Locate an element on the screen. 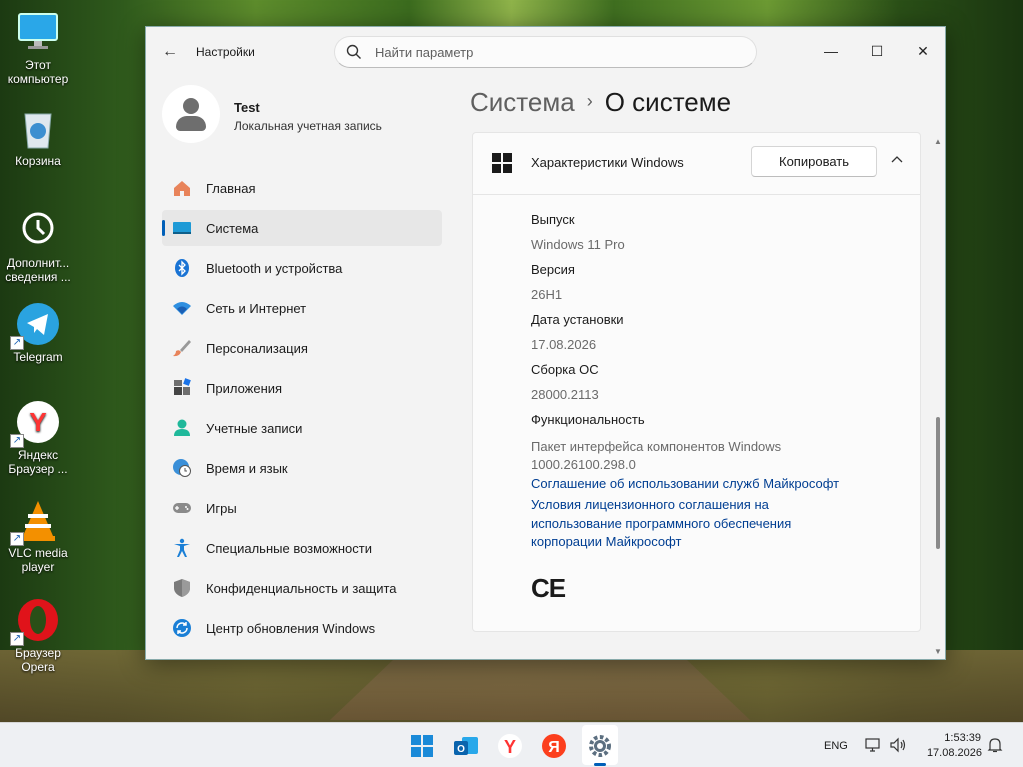  account-type: Локальная учетная запись is located at coordinates (308, 126).